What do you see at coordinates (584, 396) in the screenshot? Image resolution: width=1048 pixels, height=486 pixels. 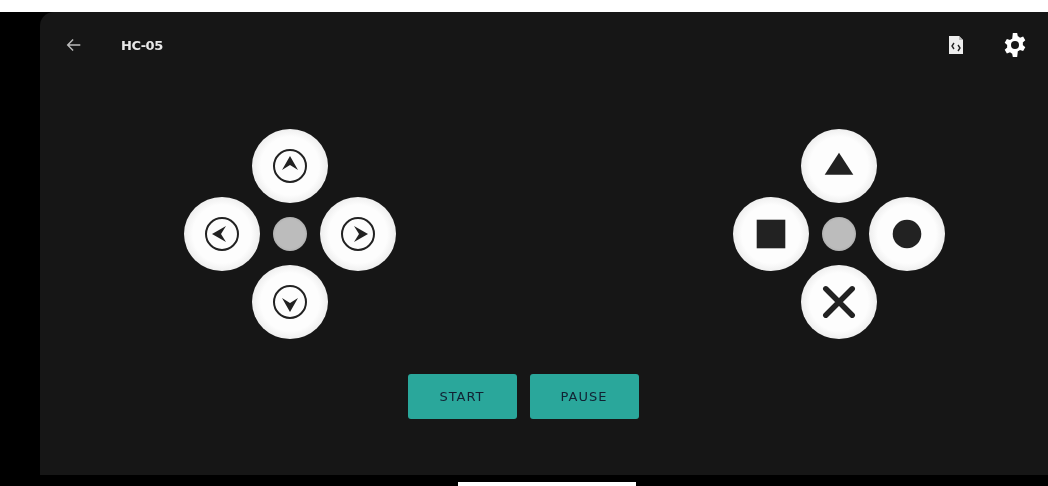 I see `action-button: PAUSE` at bounding box center [584, 396].